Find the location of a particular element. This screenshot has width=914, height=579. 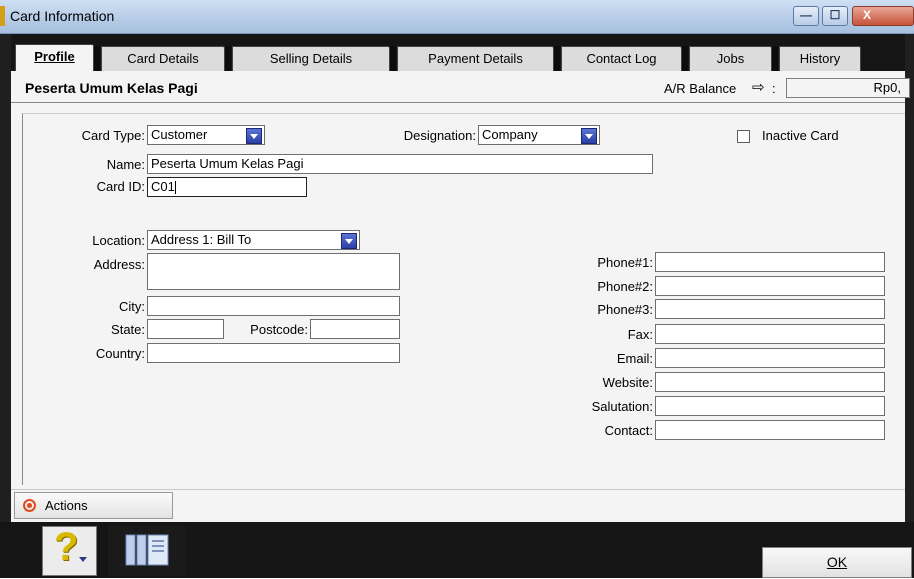

tab-profile: Profile is located at coordinates (54, 57).